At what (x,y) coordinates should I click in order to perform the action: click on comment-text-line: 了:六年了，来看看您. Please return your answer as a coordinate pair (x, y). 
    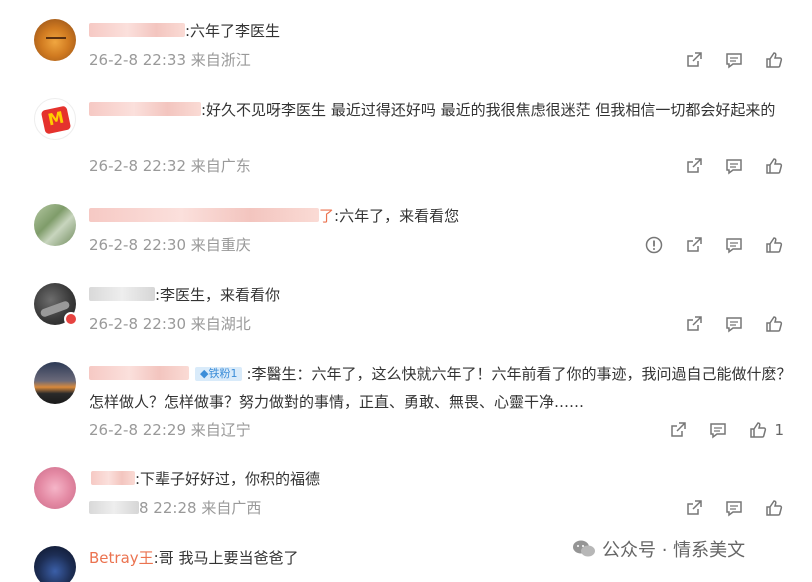
    Looking at the image, I should click on (440, 216).